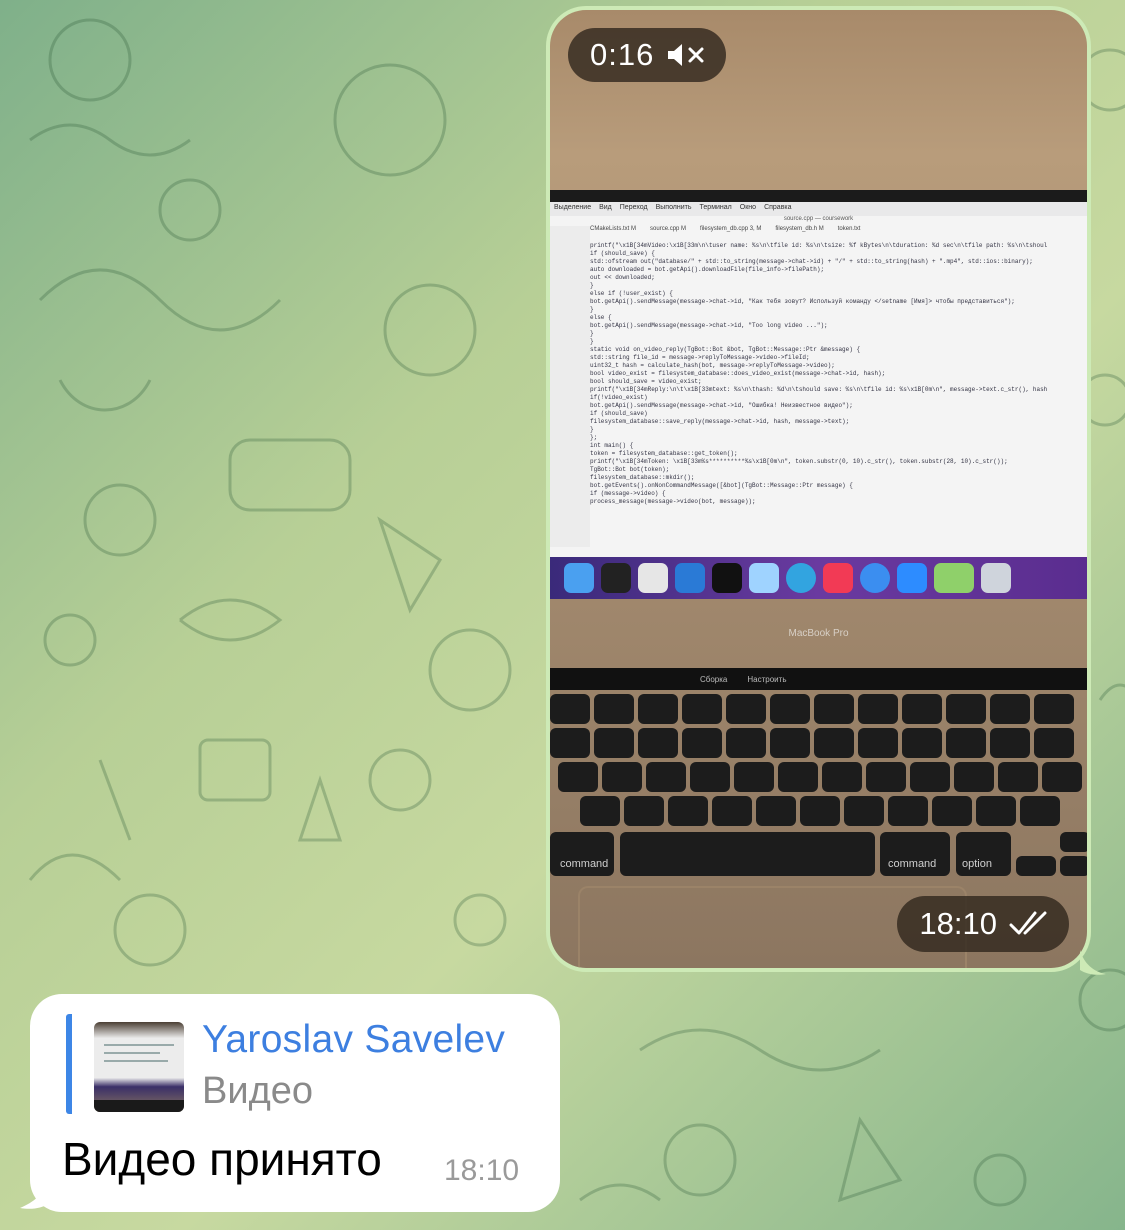 This screenshot has width=1125, height=1230. What do you see at coordinates (646, 381) in the screenshot?
I see `video-code-line: bool should_save = video_exist;` at bounding box center [646, 381].